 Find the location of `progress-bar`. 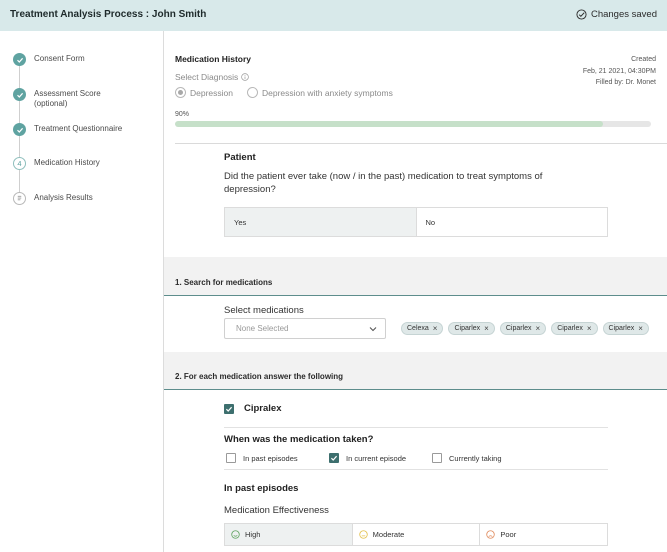

progress-bar is located at coordinates (413, 124).